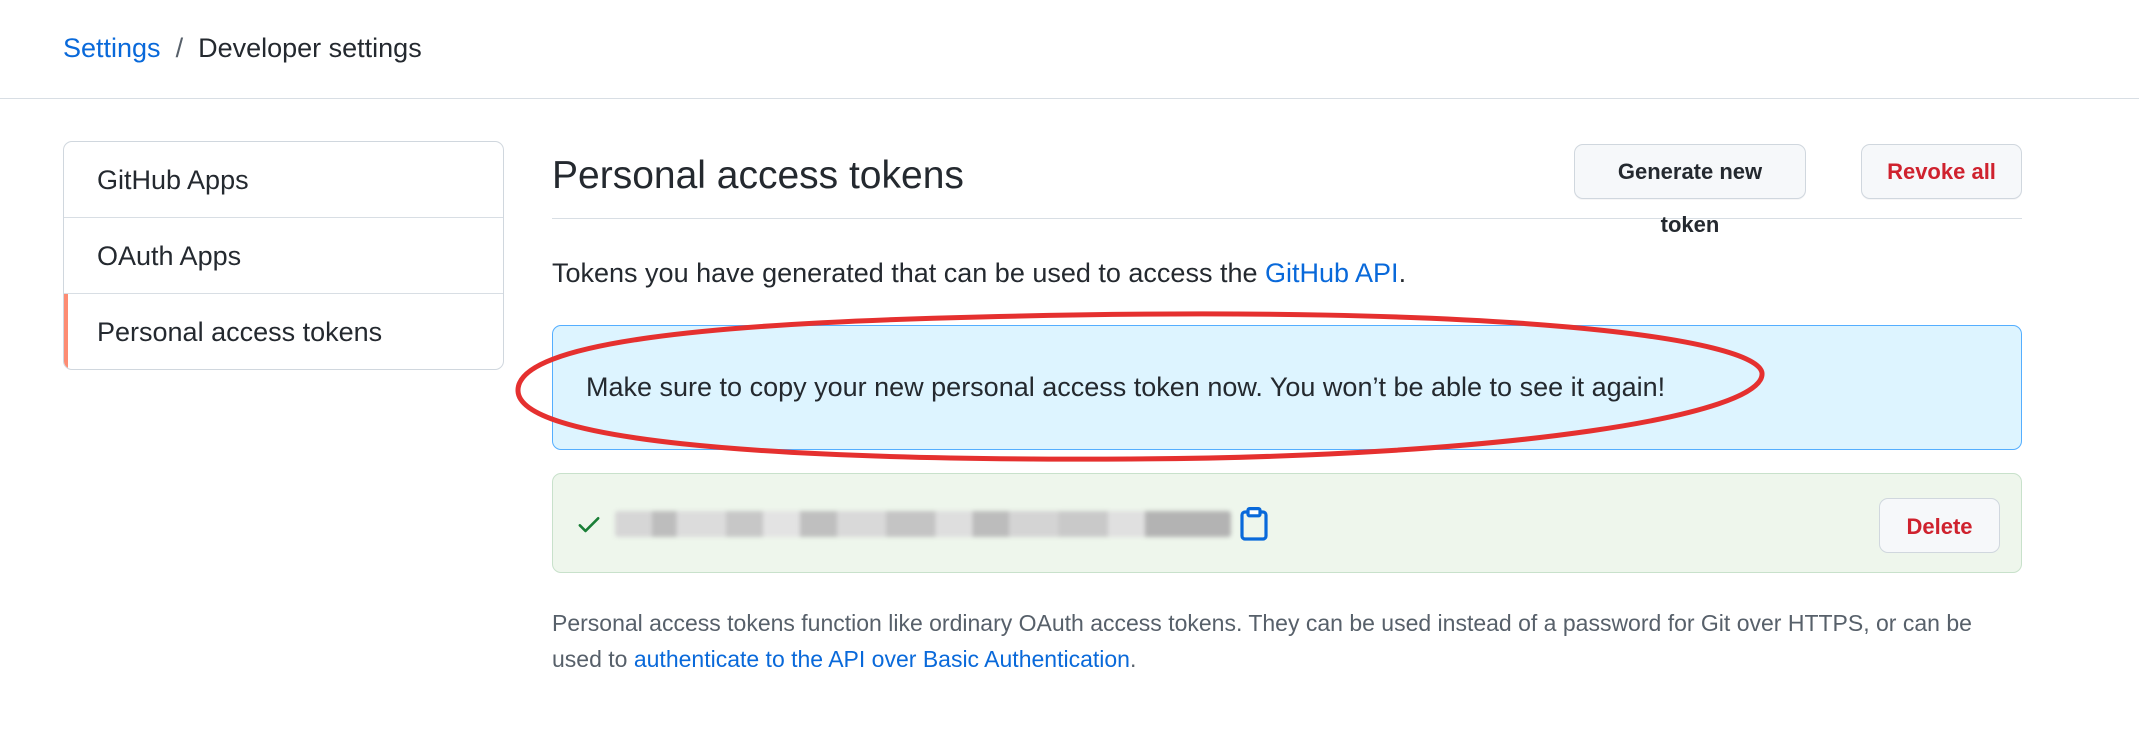  I want to click on breadcrumb-settings-link: Settings, so click(112, 48).